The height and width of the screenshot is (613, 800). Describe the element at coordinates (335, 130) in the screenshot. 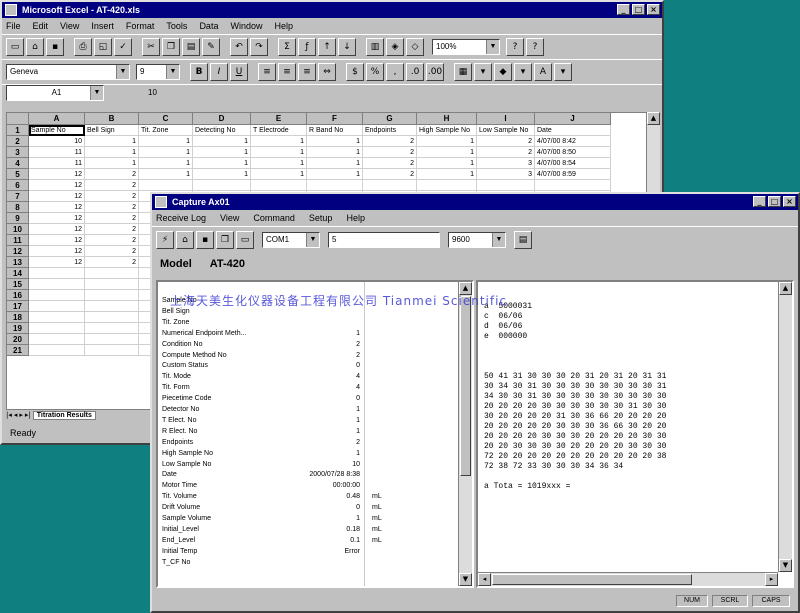

I see `table-header-cell: R Band No` at that location.